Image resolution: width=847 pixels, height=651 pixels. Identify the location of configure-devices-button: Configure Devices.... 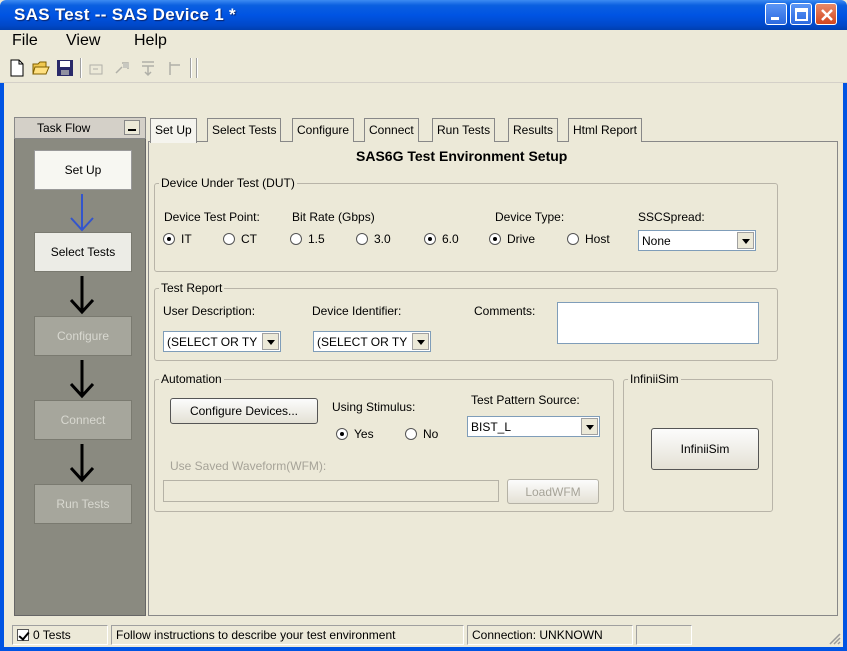
(244, 411).